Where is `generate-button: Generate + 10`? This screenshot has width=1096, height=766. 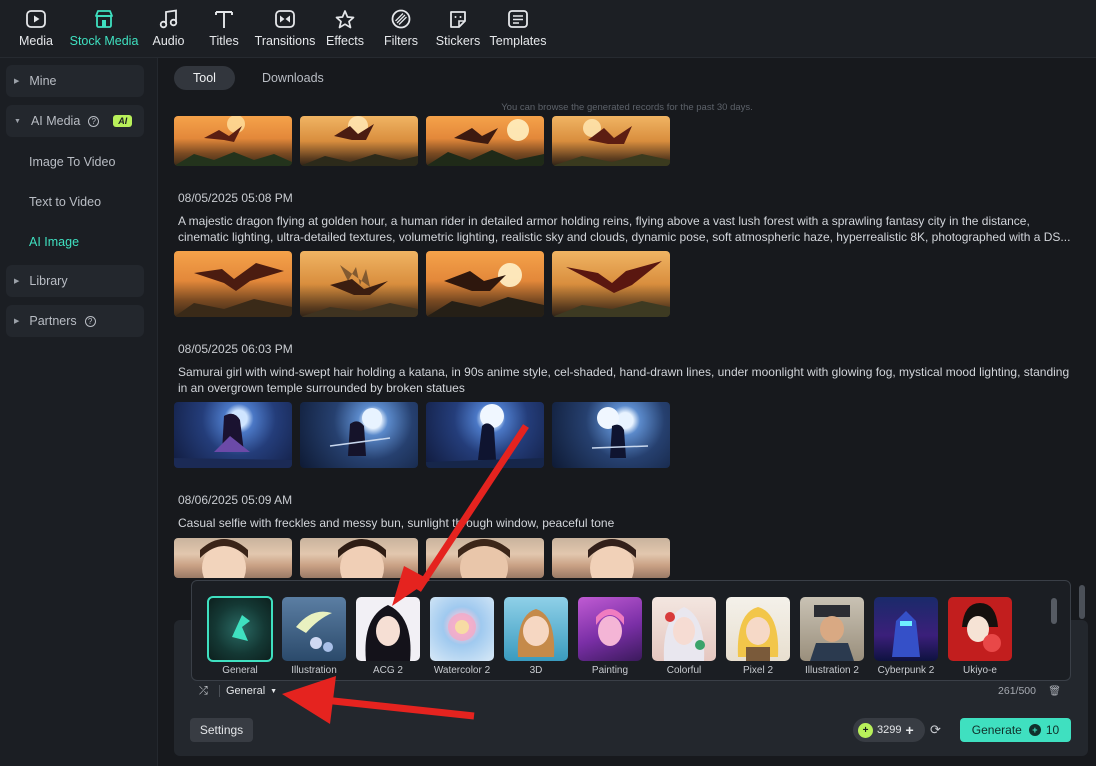
generate-button: Generate + 10 is located at coordinates (1015, 730).